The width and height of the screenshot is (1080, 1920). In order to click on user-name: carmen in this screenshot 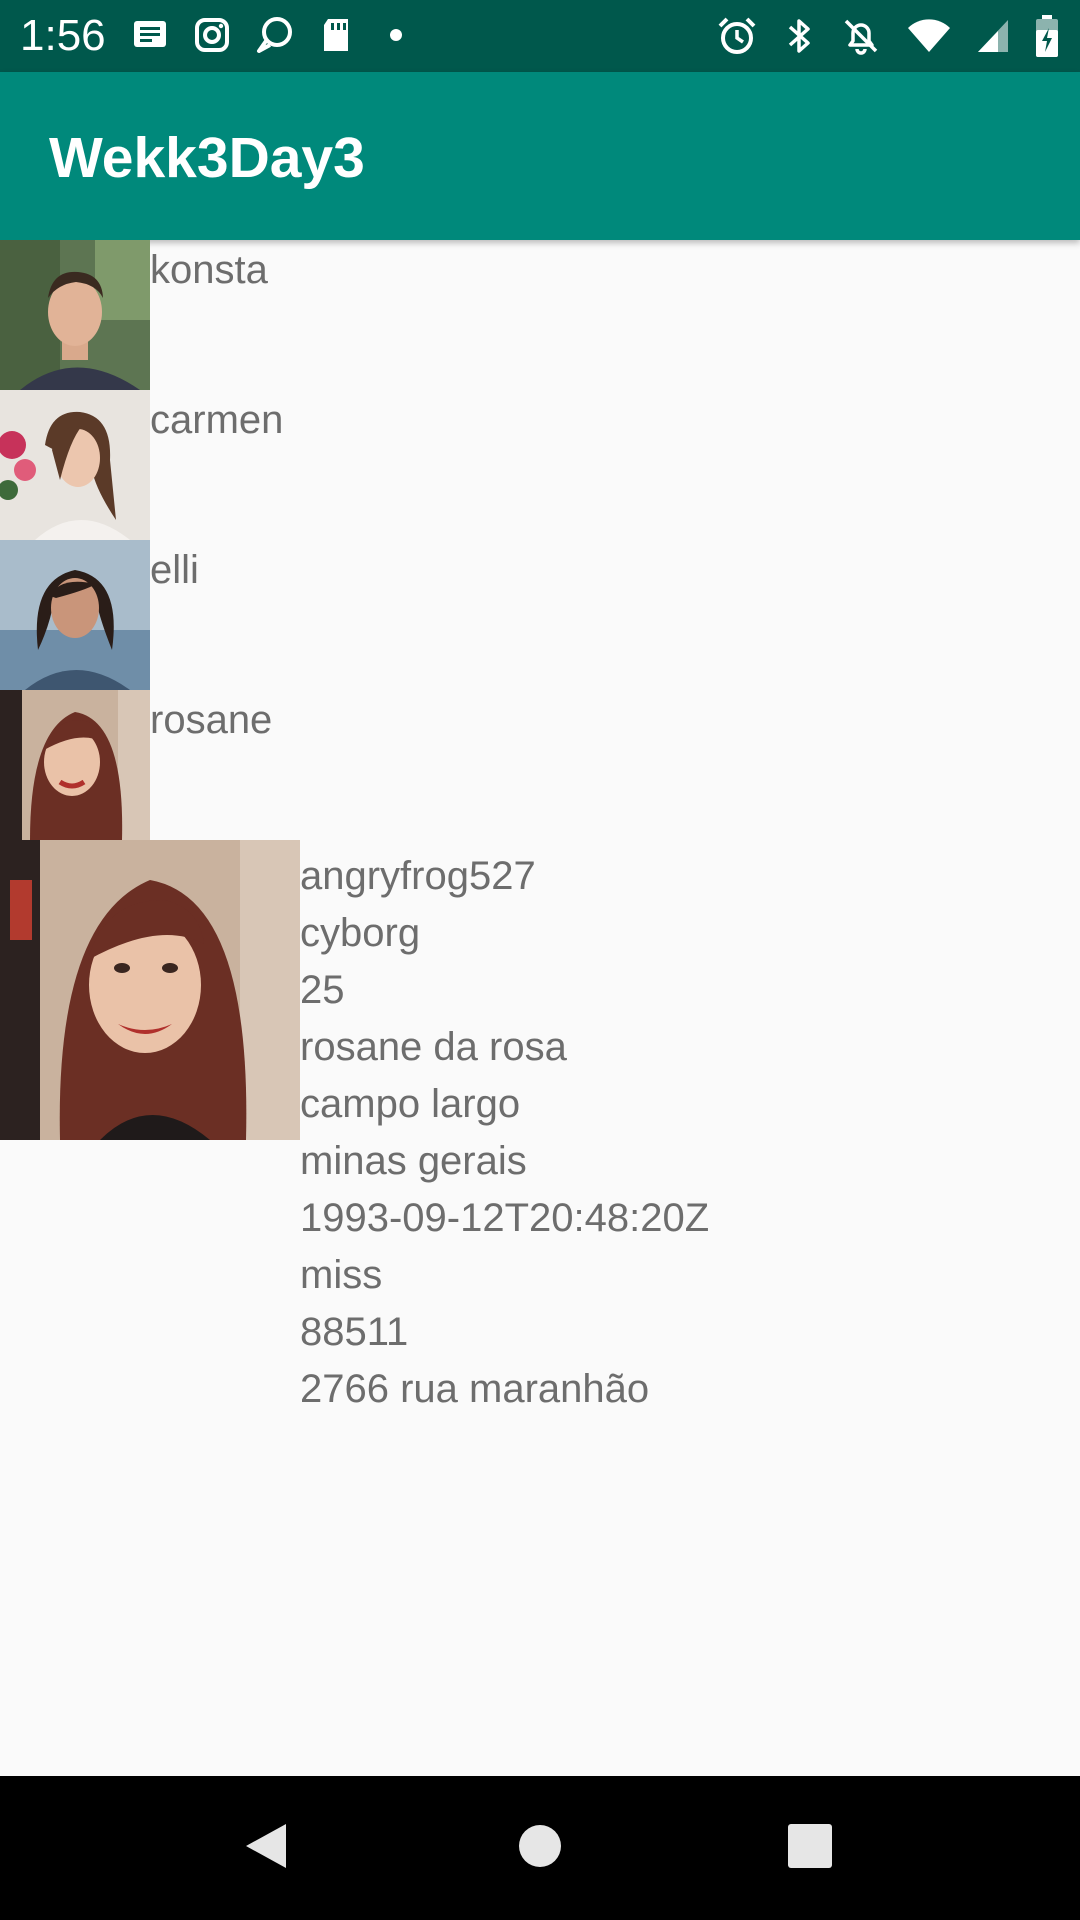, I will do `click(217, 420)`.